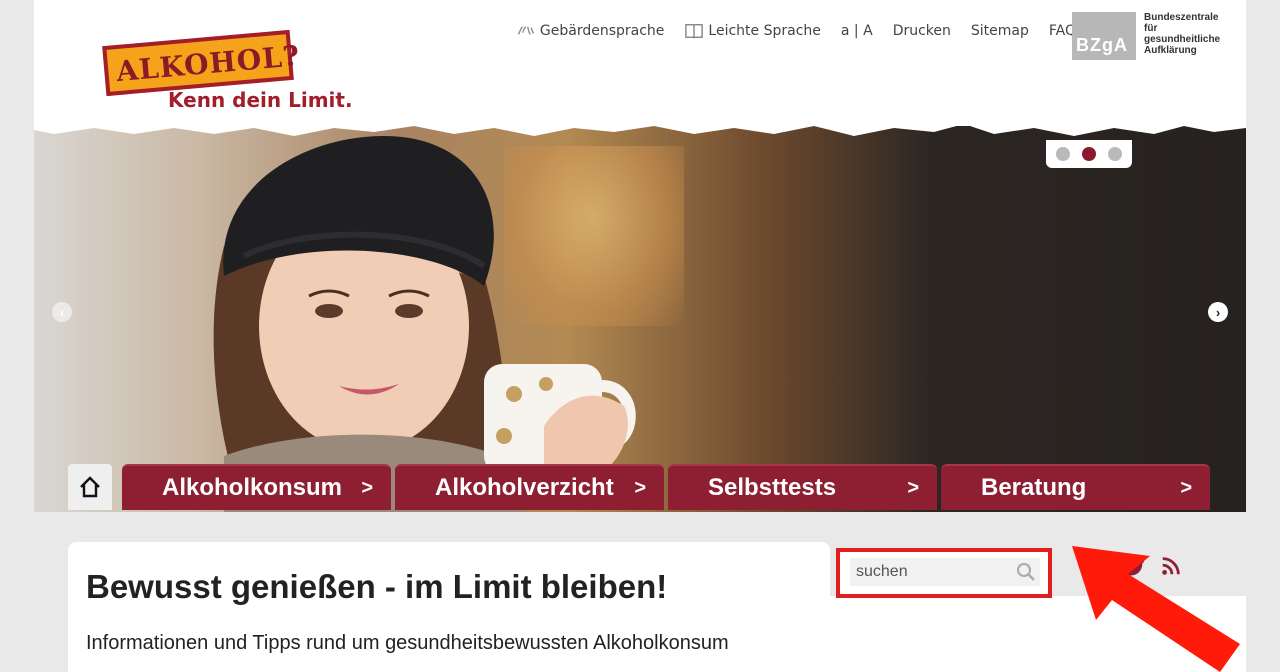 This screenshot has width=1280, height=672. I want to click on nav-tab-selbsttests: Selbsttests >, so click(802, 487).